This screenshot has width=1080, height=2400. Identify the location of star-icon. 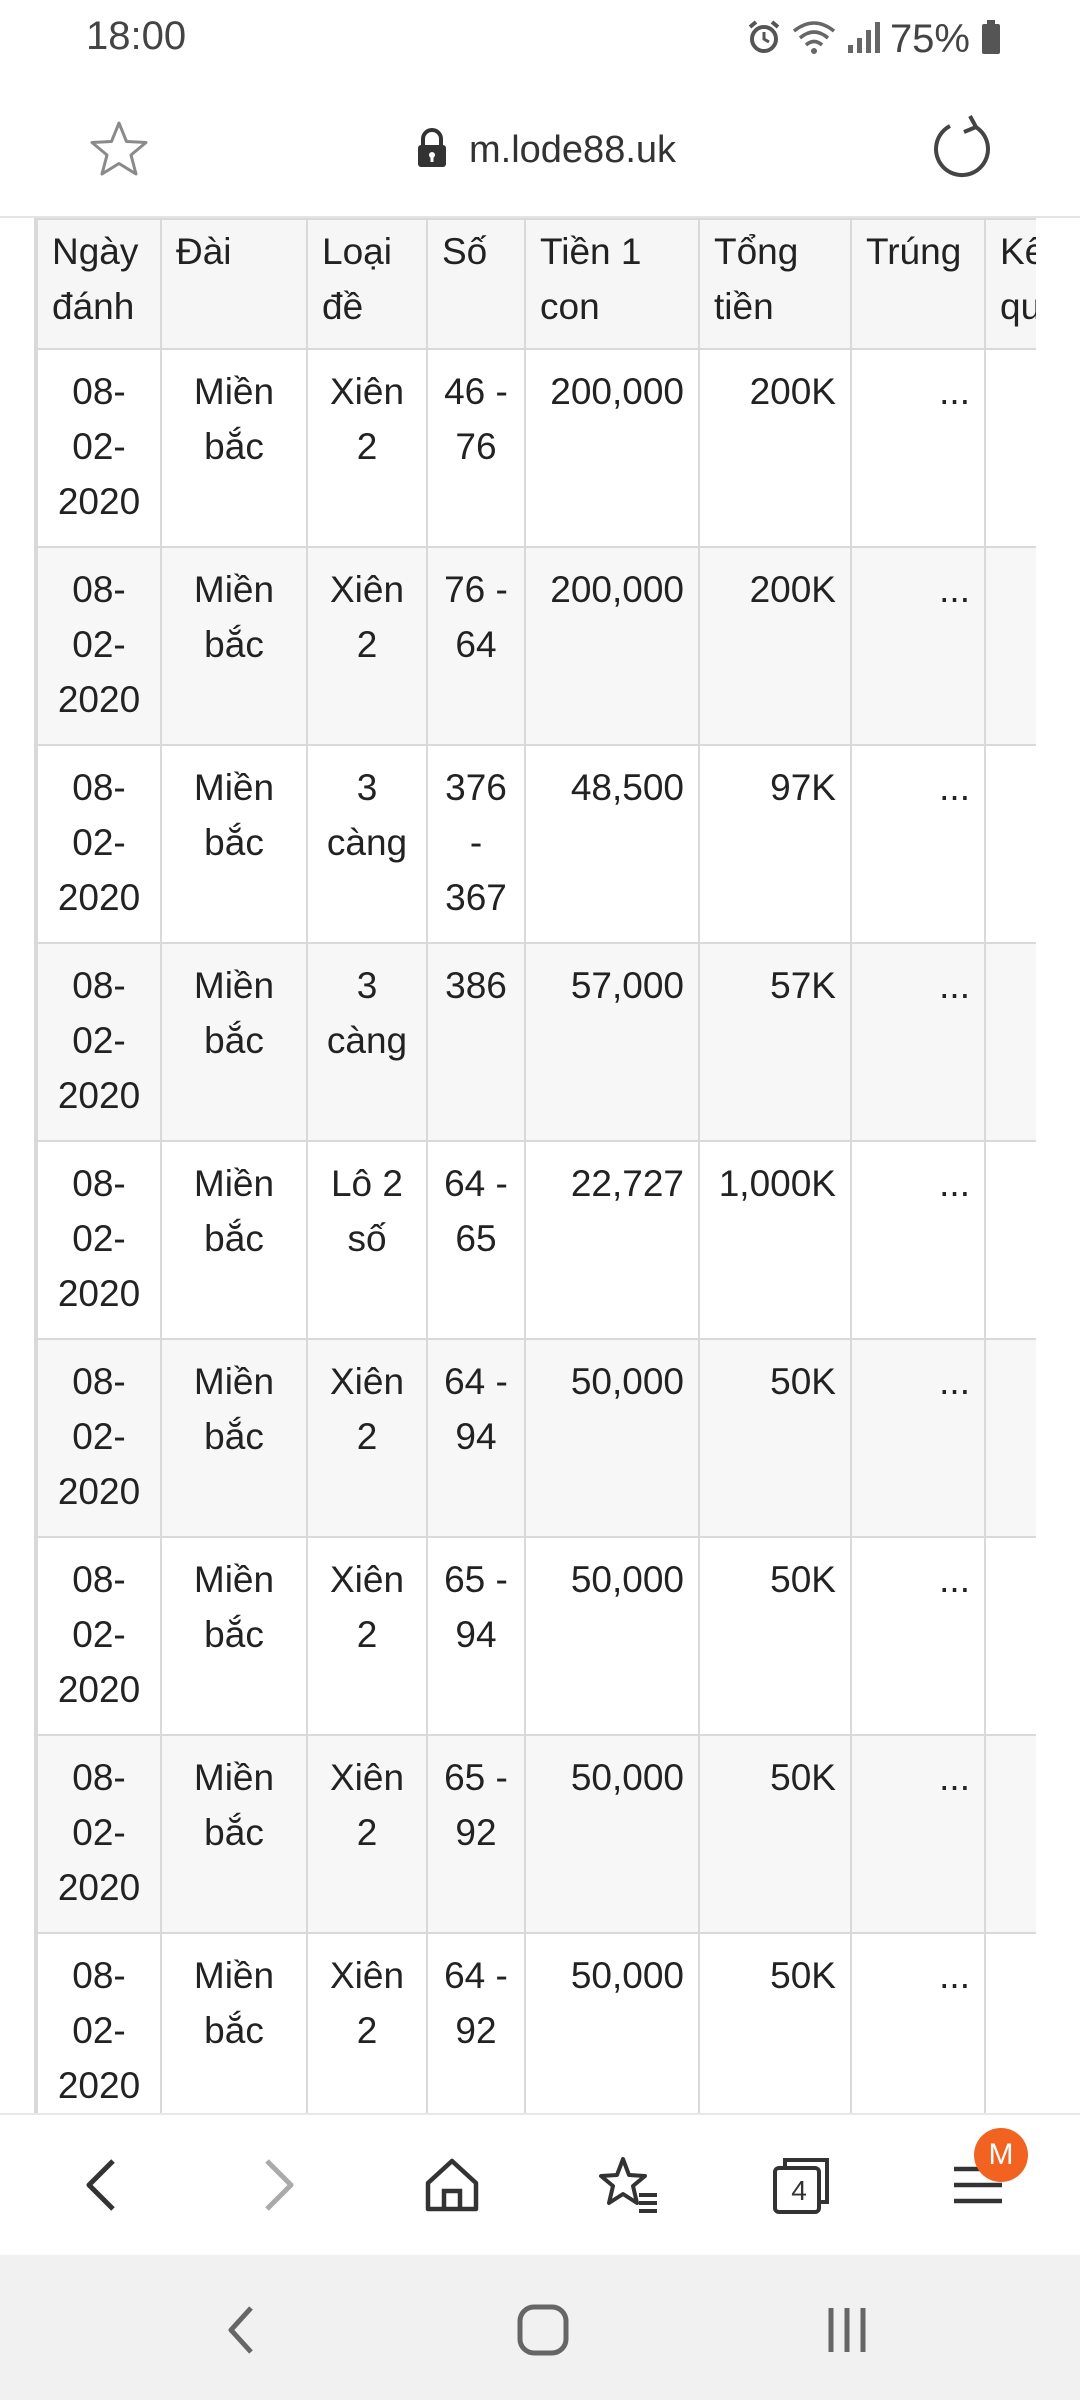
(119, 150).